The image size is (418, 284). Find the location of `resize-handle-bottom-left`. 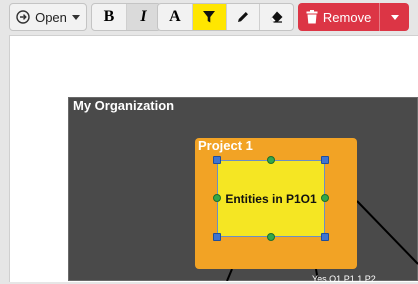

resize-handle-bottom-left is located at coordinates (217, 237).